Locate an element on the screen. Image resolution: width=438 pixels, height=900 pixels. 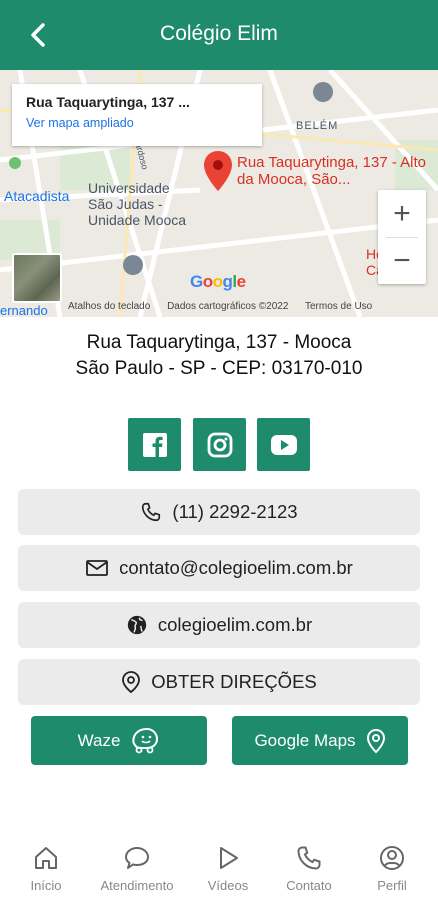
facebook-button is located at coordinates (154, 444).